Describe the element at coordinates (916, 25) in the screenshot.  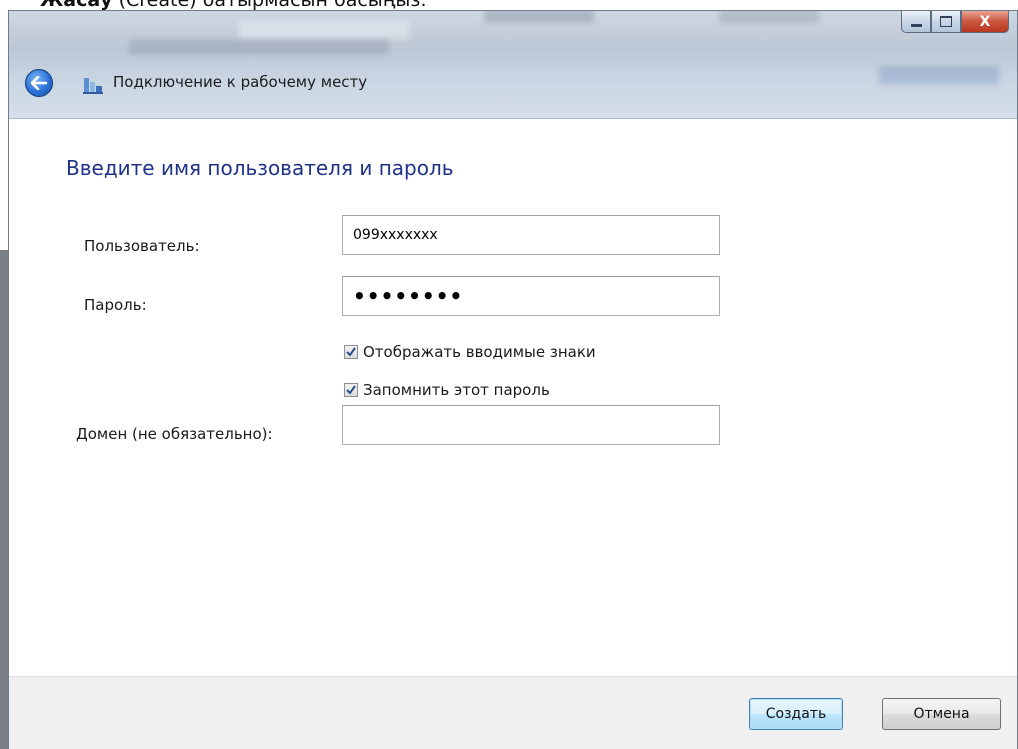
I see `minimize-icon` at that location.